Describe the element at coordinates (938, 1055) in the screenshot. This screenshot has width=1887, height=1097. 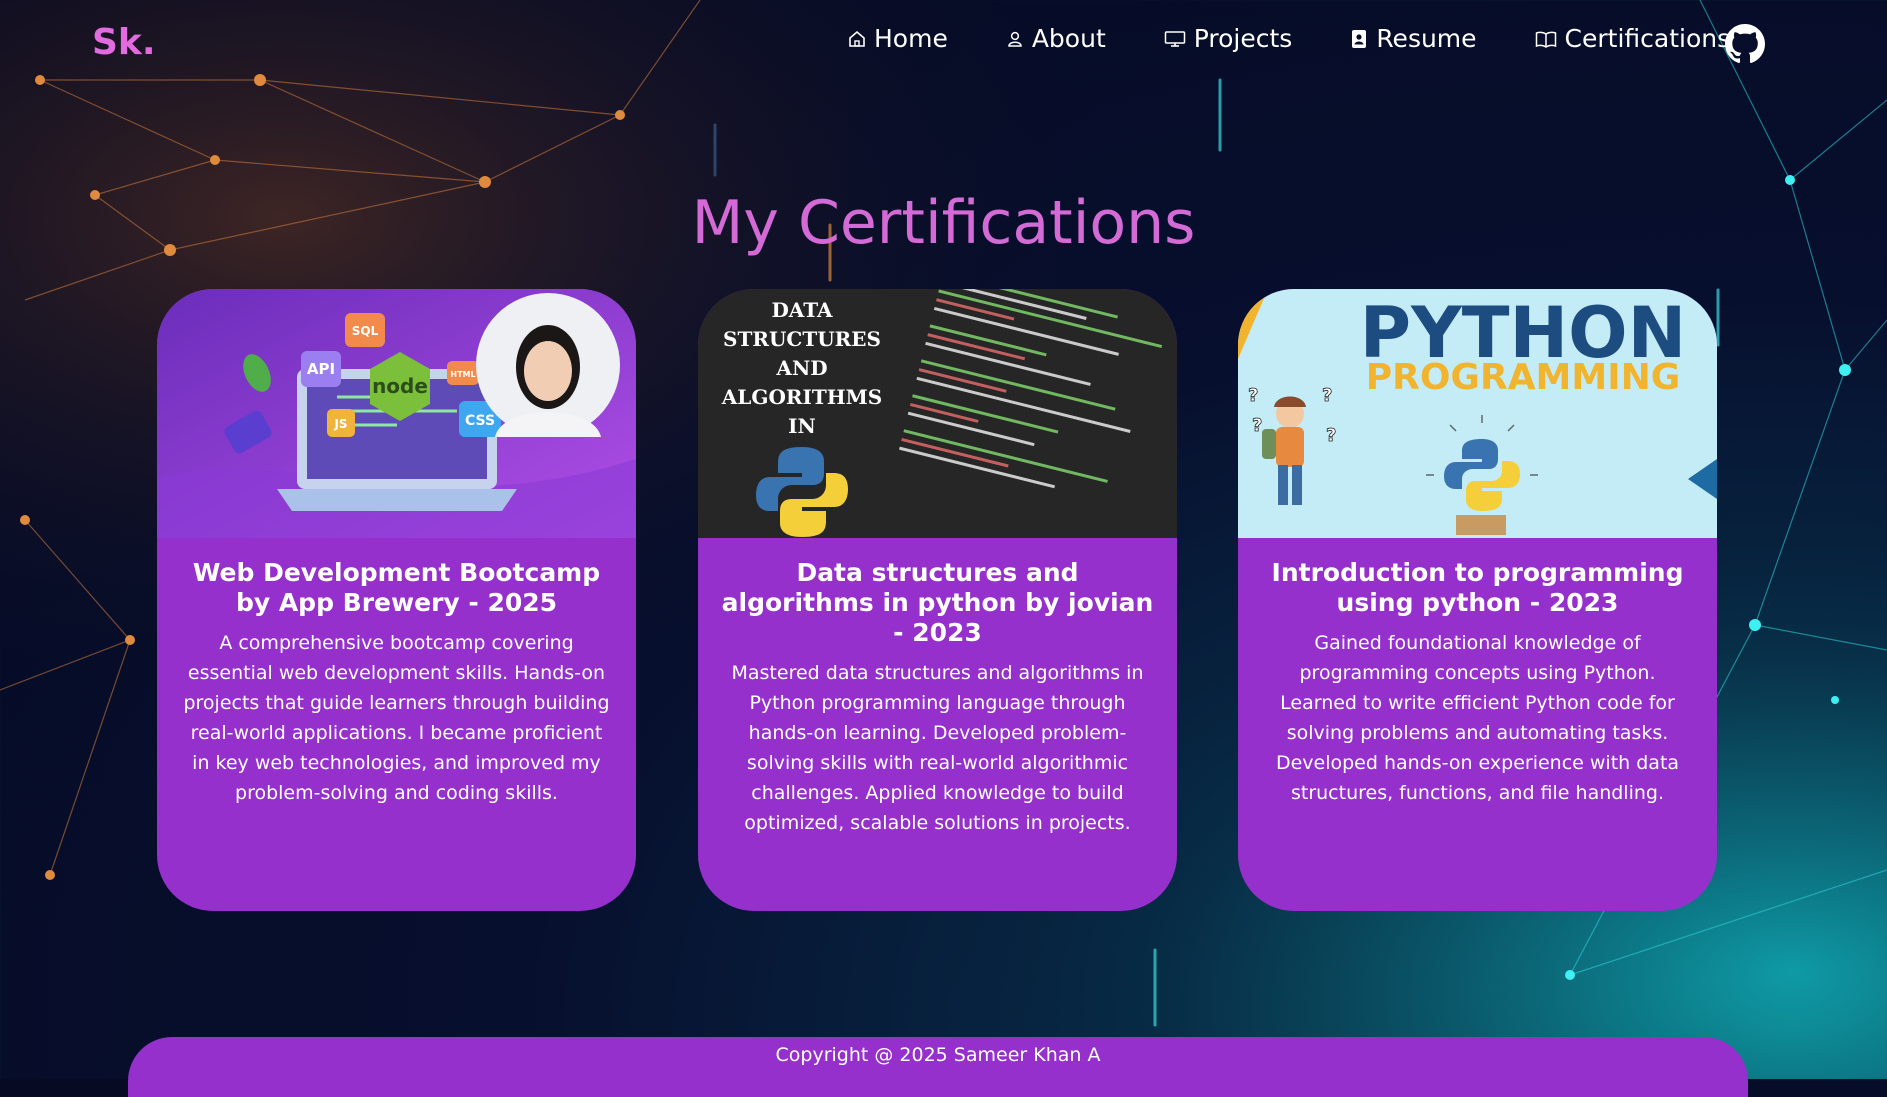
I see `footer-copyright: Copyright @ 2025 Sameer Khan A` at that location.